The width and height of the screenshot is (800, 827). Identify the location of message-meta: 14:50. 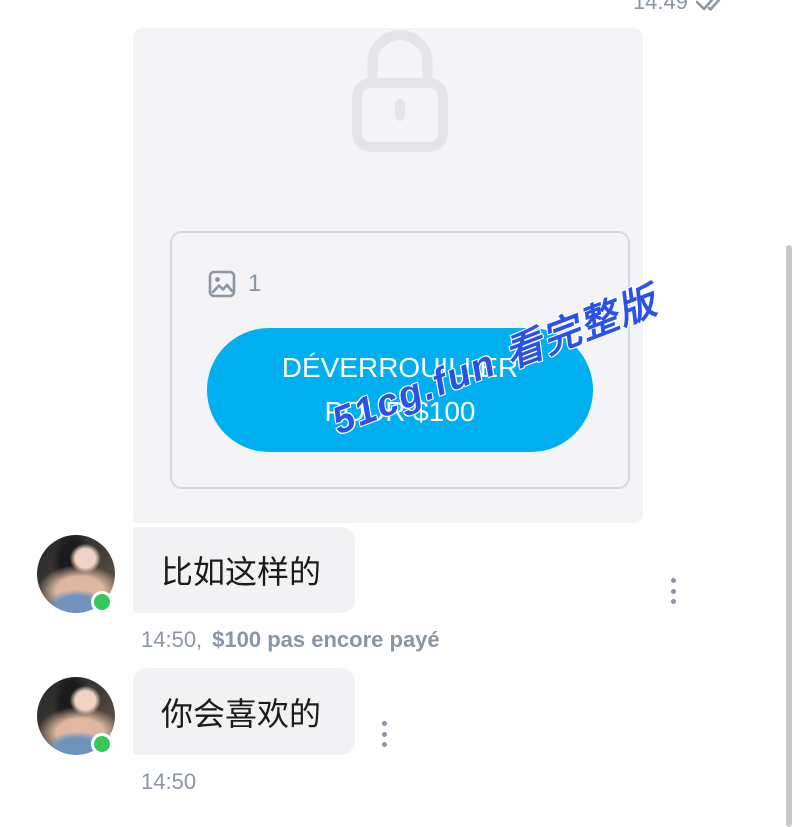
(168, 782).